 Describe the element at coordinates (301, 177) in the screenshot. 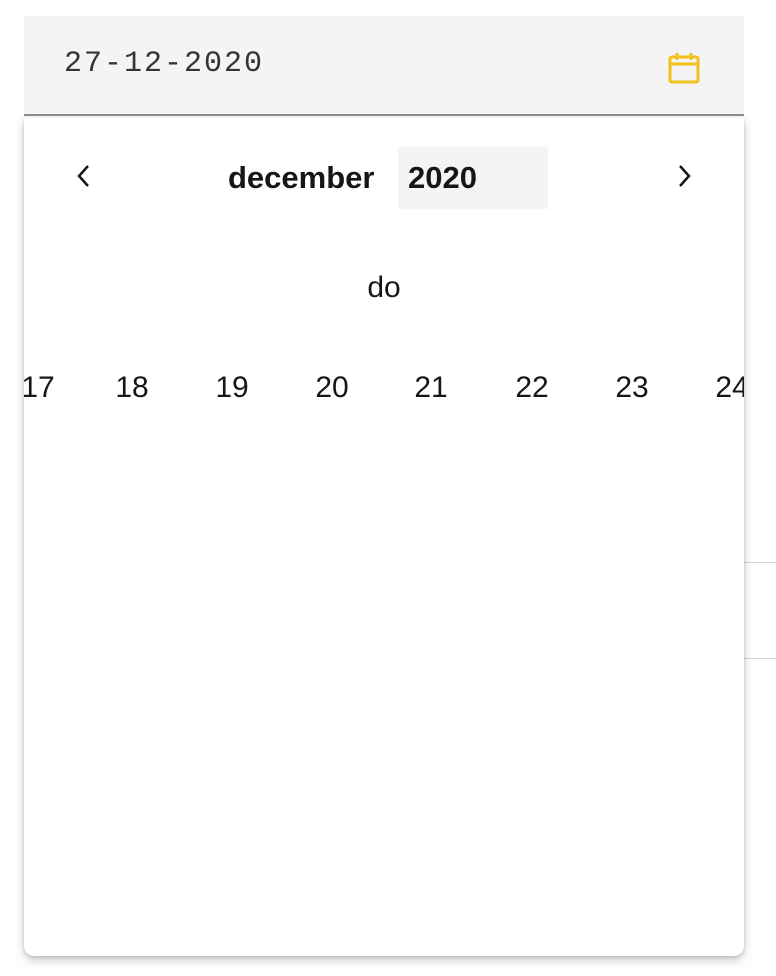

I see `month-label: december` at that location.